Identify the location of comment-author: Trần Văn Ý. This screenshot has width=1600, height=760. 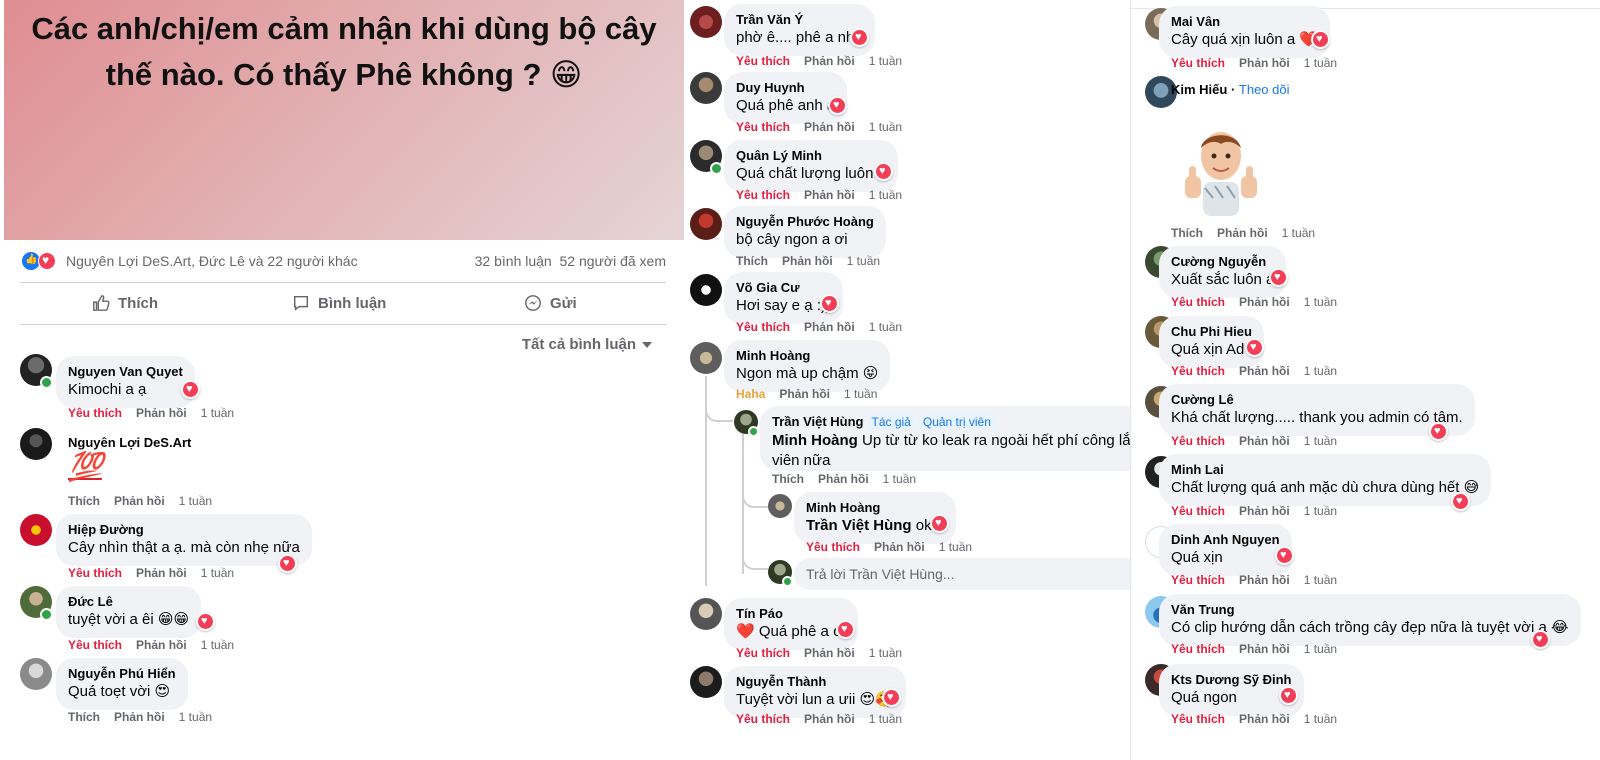
(799, 19).